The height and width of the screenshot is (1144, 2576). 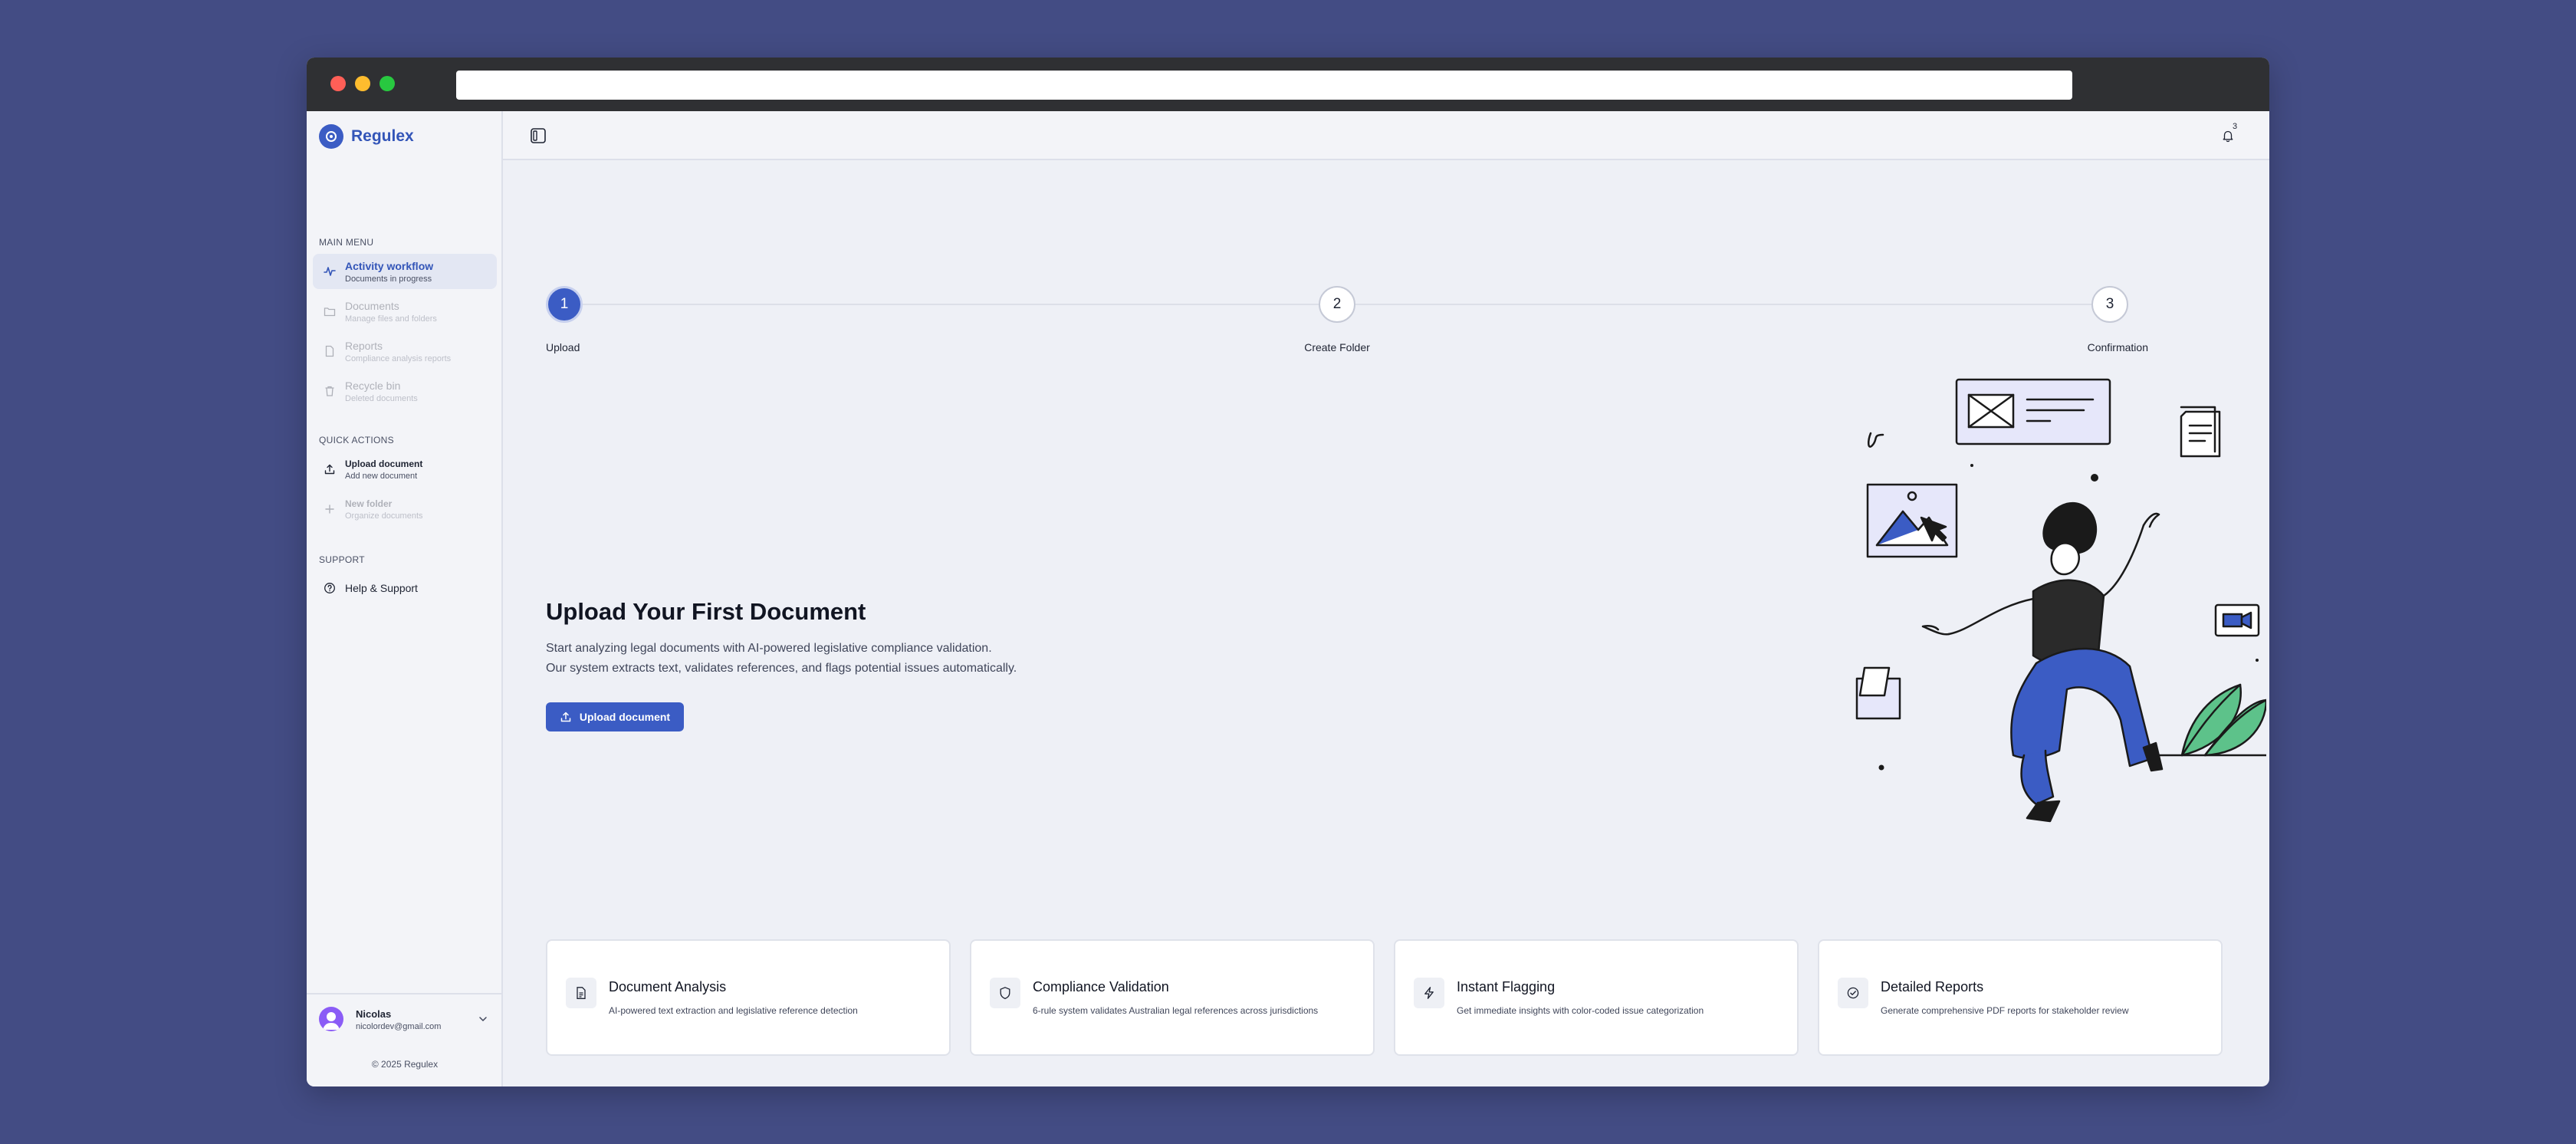 I want to click on title-bar, so click(x=1288, y=84).